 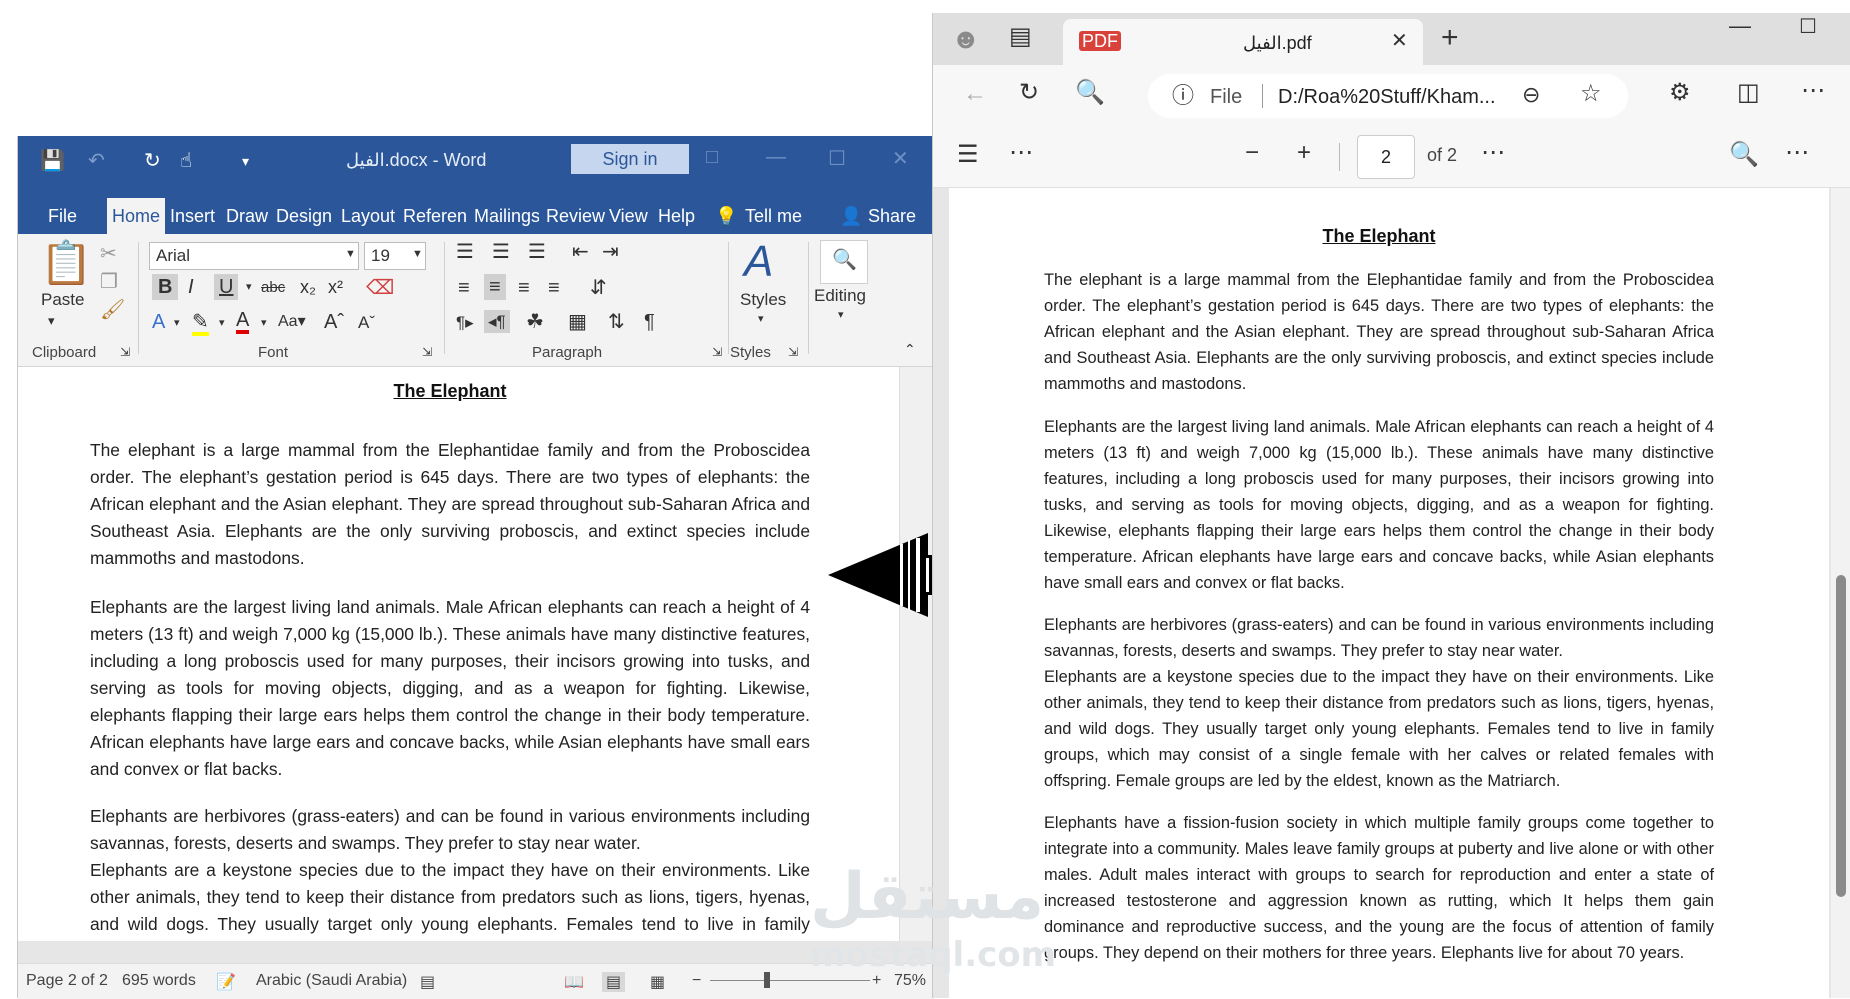 What do you see at coordinates (186, 160) in the screenshot?
I see `touch-mode-icon: ☝` at bounding box center [186, 160].